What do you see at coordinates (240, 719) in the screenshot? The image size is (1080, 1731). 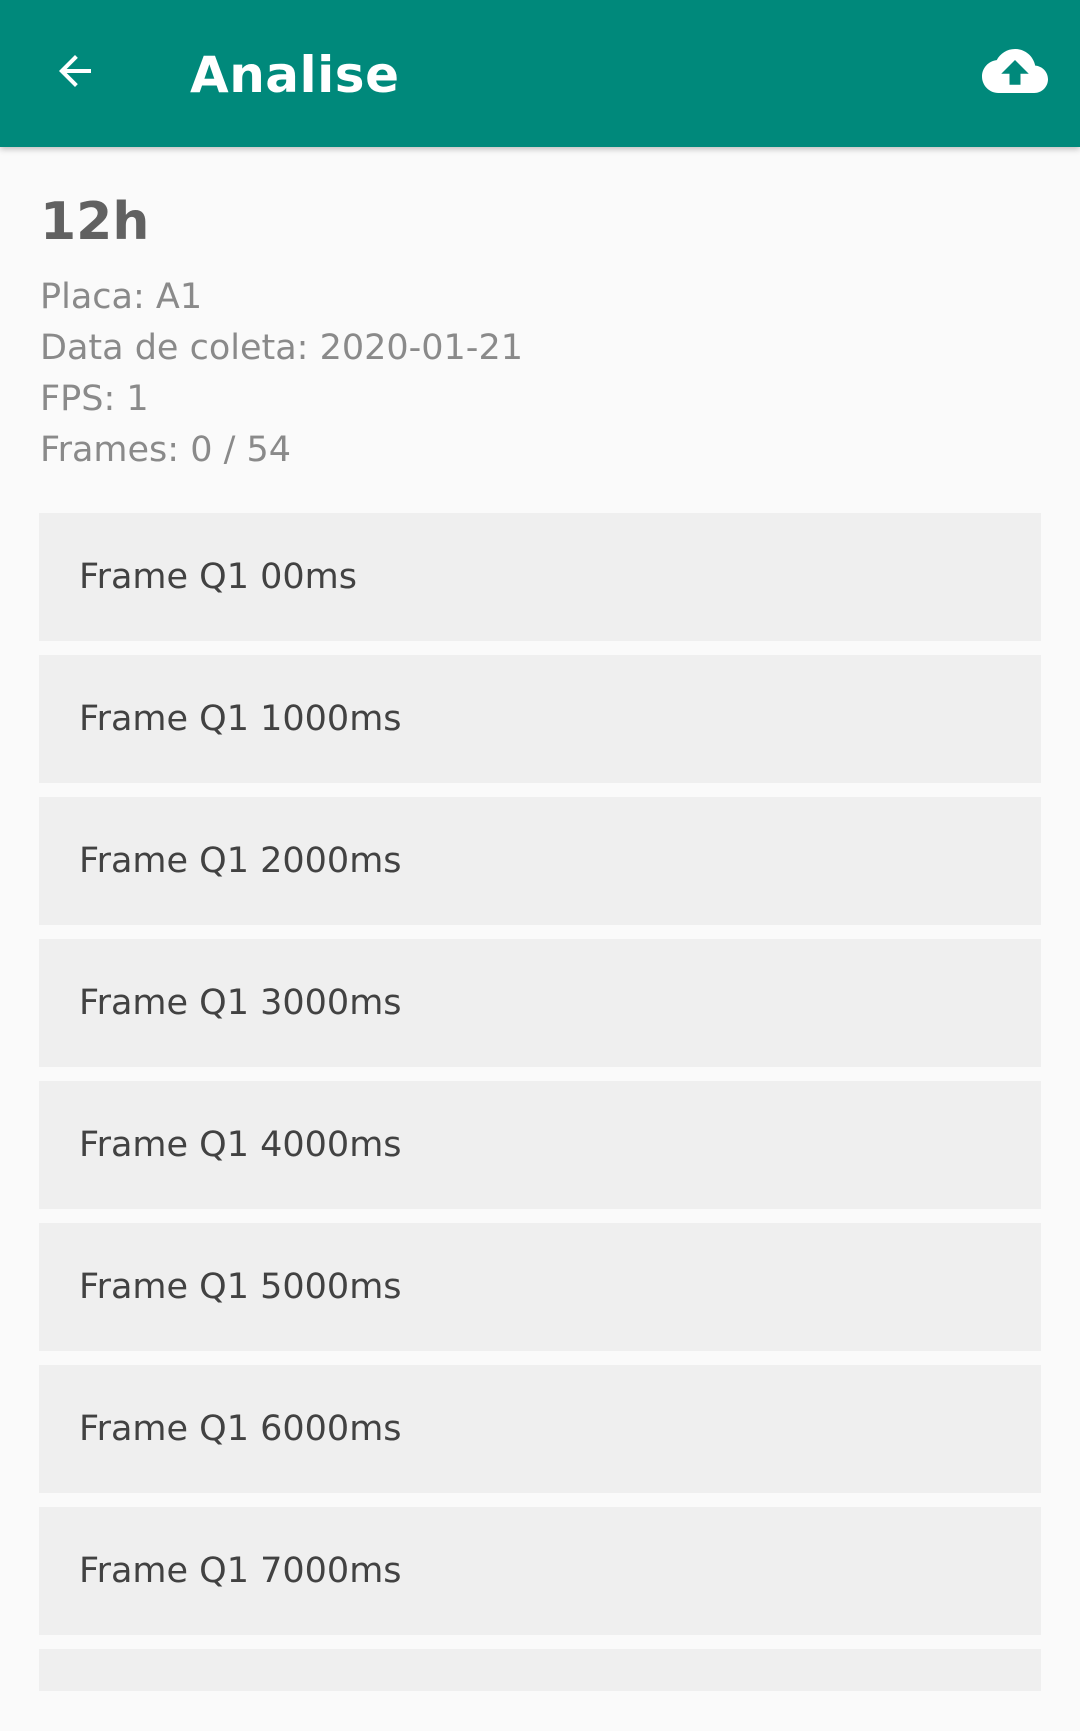 I see `frame-label: Frame Q1 1000ms` at bounding box center [240, 719].